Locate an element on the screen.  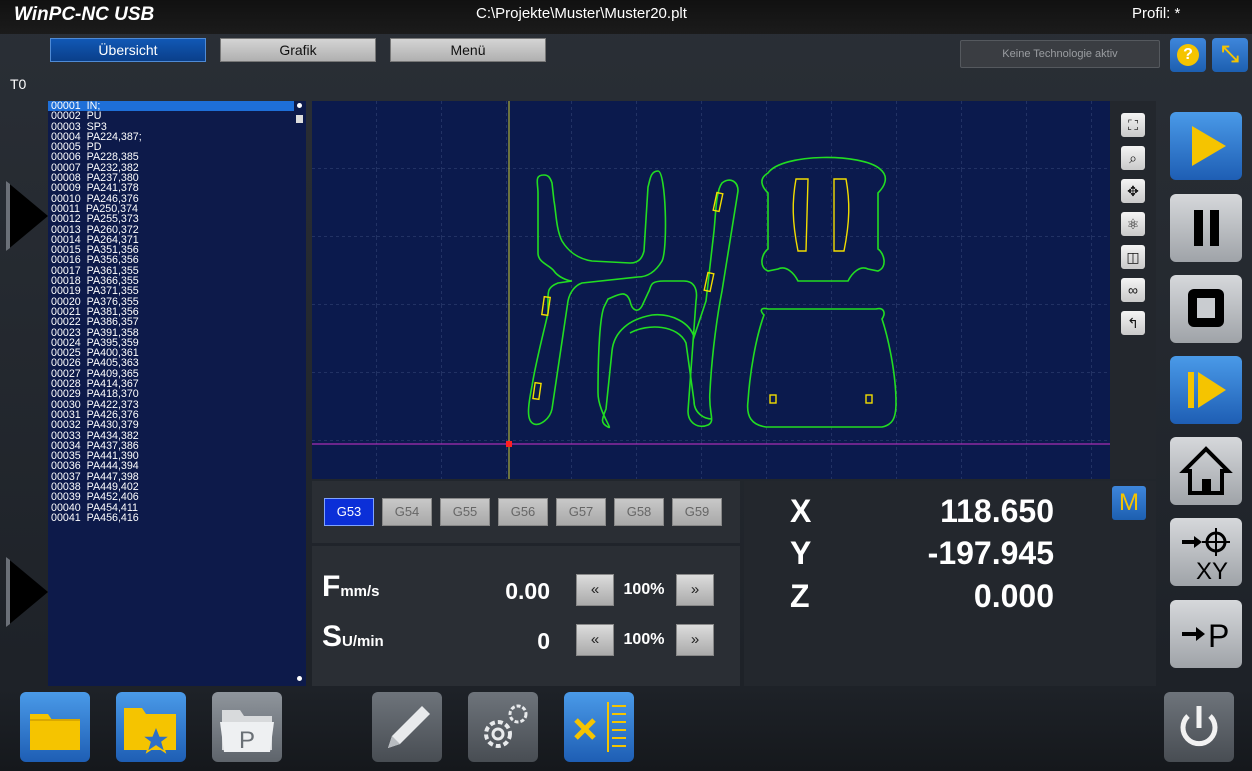
y-axis-label: Y is located at coordinates (801, 553).